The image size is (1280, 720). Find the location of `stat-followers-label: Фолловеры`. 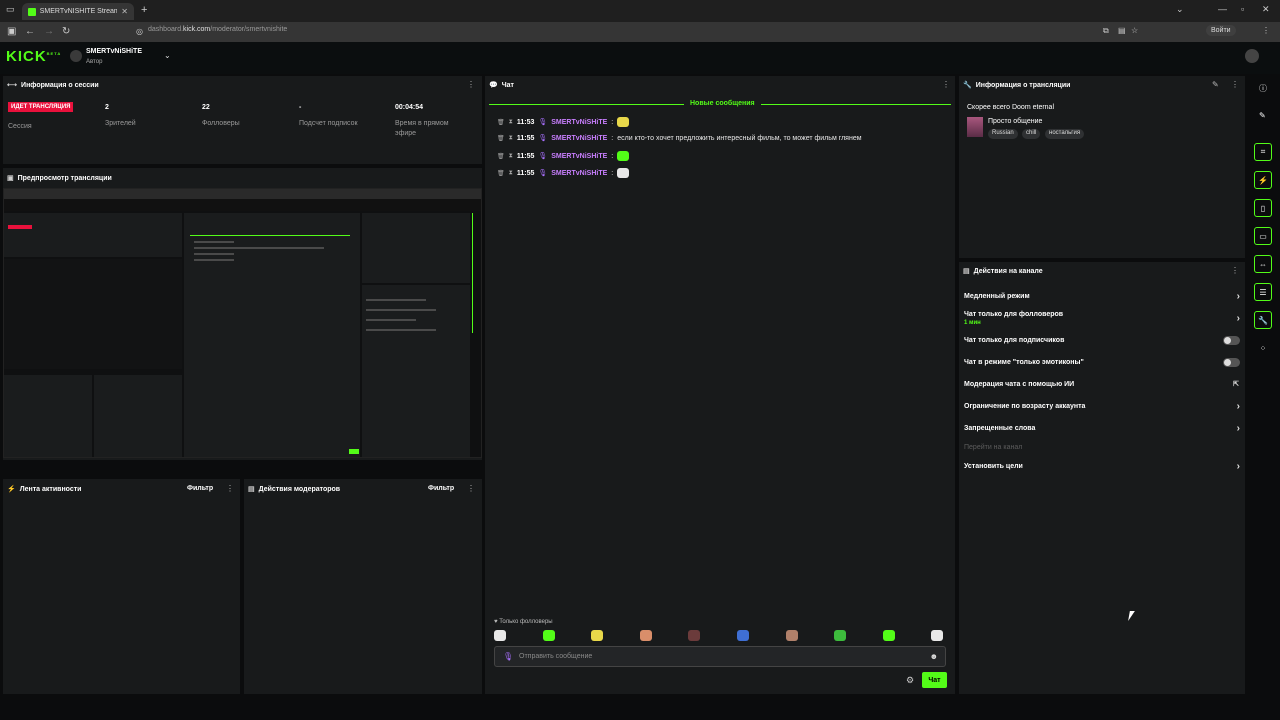

stat-followers-label: Фолловеры is located at coordinates (221, 123).